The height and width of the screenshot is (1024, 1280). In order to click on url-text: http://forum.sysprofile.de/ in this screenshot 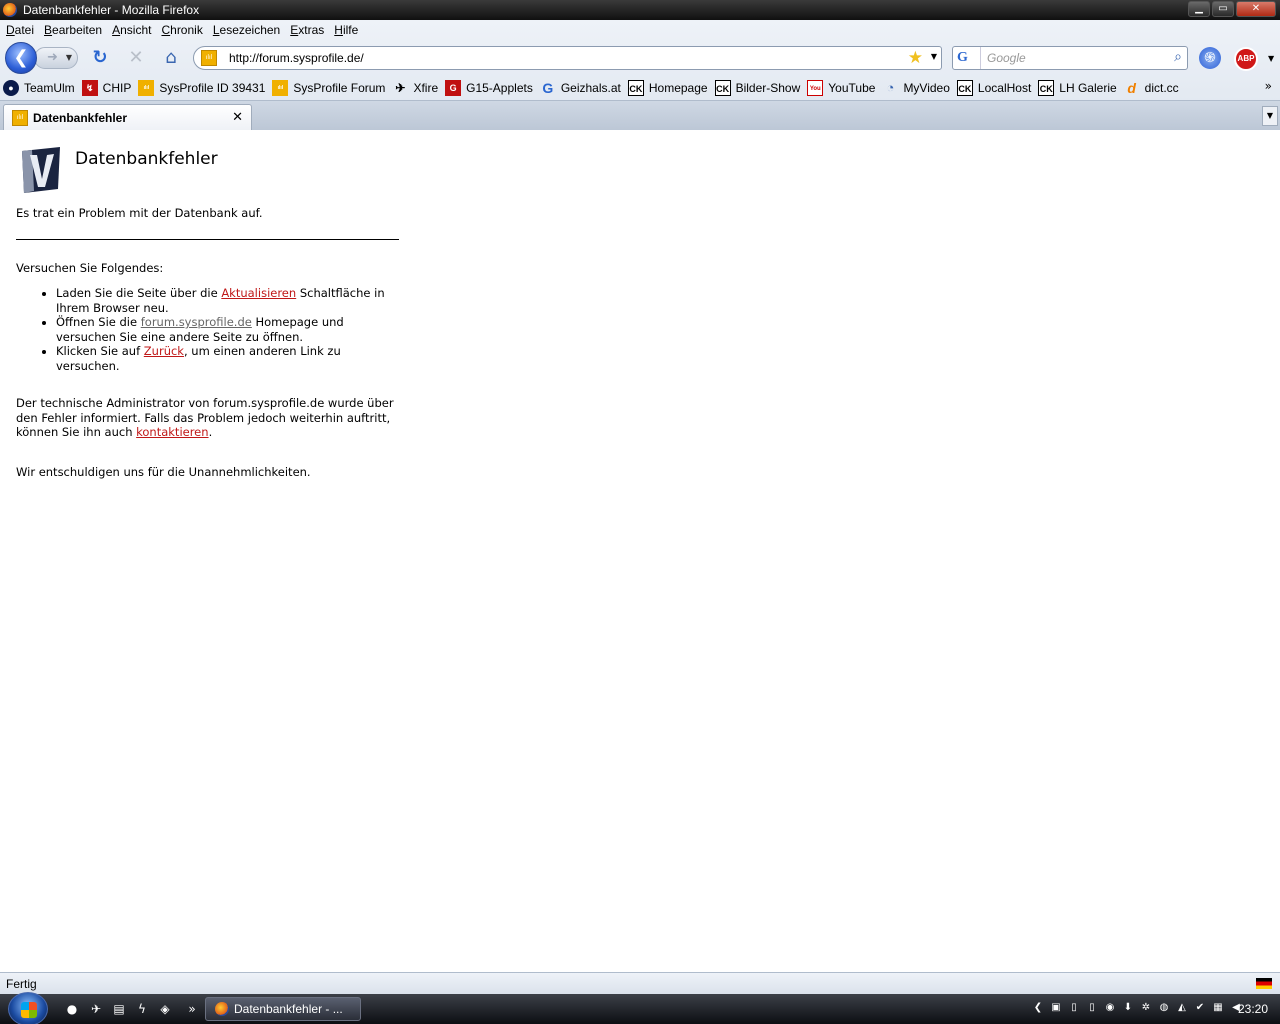, I will do `click(296, 58)`.